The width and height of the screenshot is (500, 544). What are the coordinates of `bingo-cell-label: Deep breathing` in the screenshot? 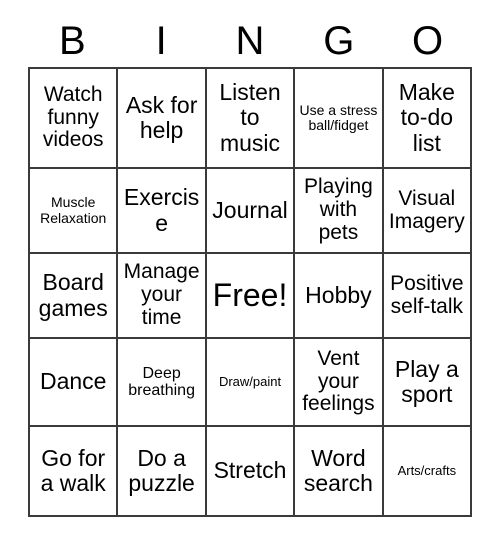 It's located at (161, 381).